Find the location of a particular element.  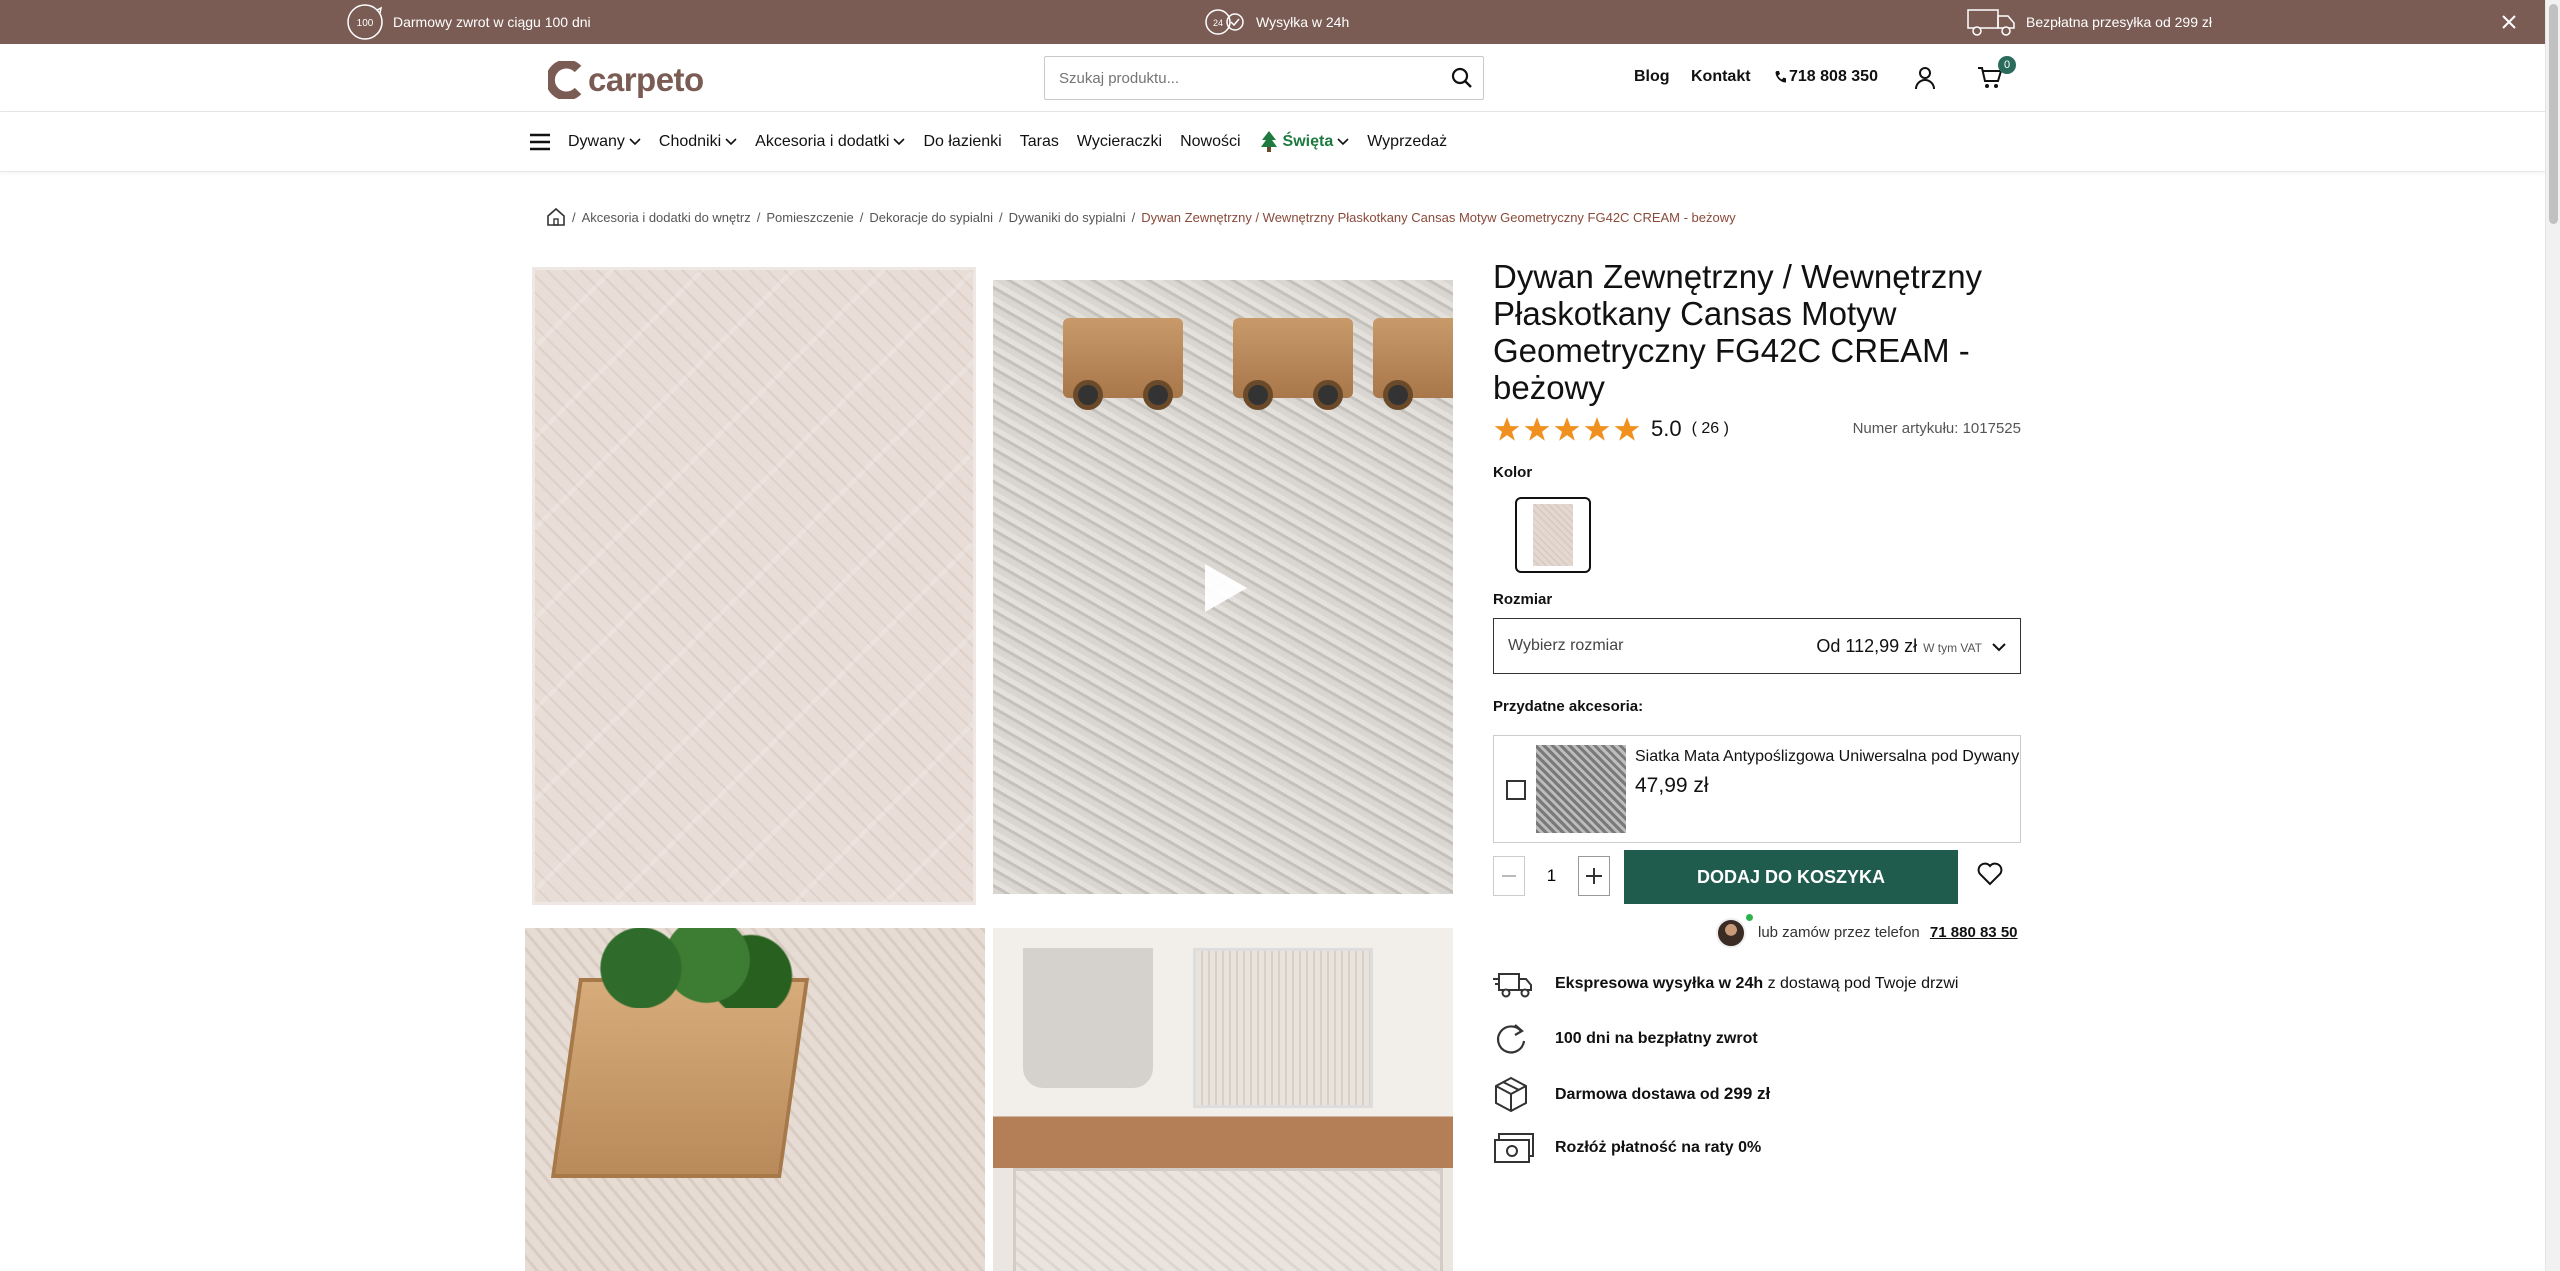

consultant-avatar is located at coordinates (1731, 933).